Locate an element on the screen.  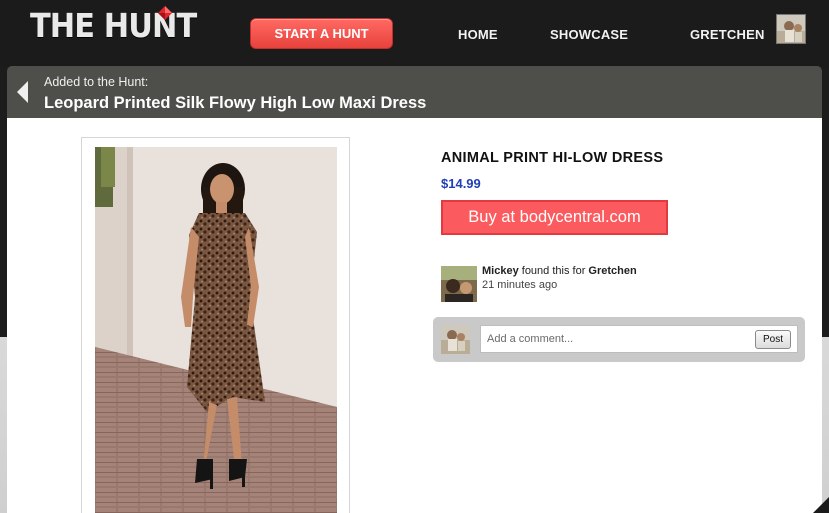
corner-decoration is located at coordinates (821, 505).